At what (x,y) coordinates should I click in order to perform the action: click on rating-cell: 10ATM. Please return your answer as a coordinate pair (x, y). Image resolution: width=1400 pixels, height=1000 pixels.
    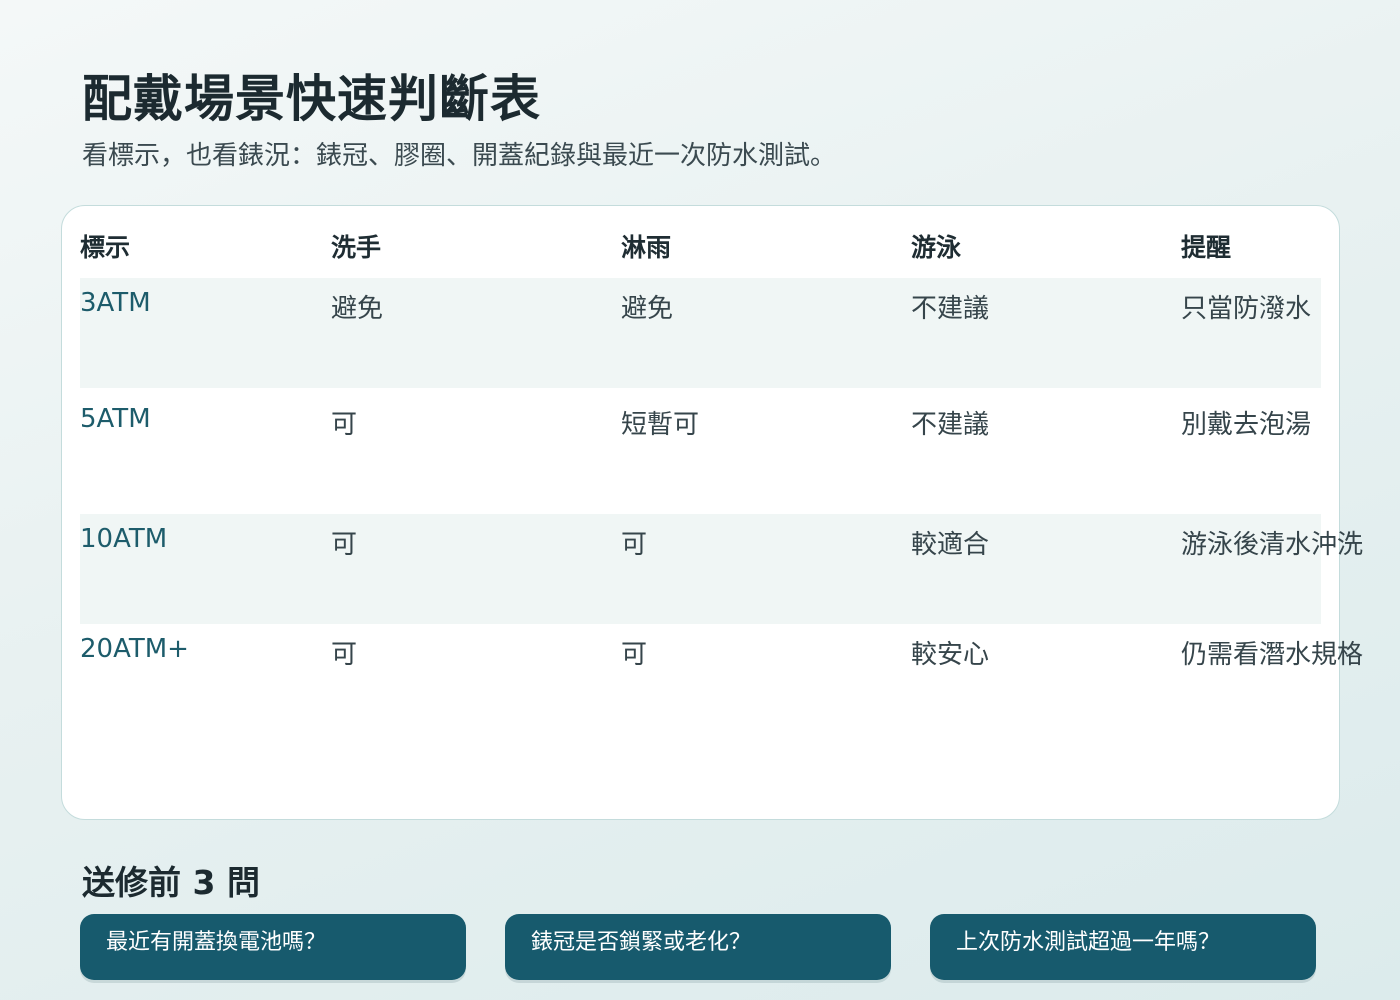
    Looking at the image, I should click on (124, 539).